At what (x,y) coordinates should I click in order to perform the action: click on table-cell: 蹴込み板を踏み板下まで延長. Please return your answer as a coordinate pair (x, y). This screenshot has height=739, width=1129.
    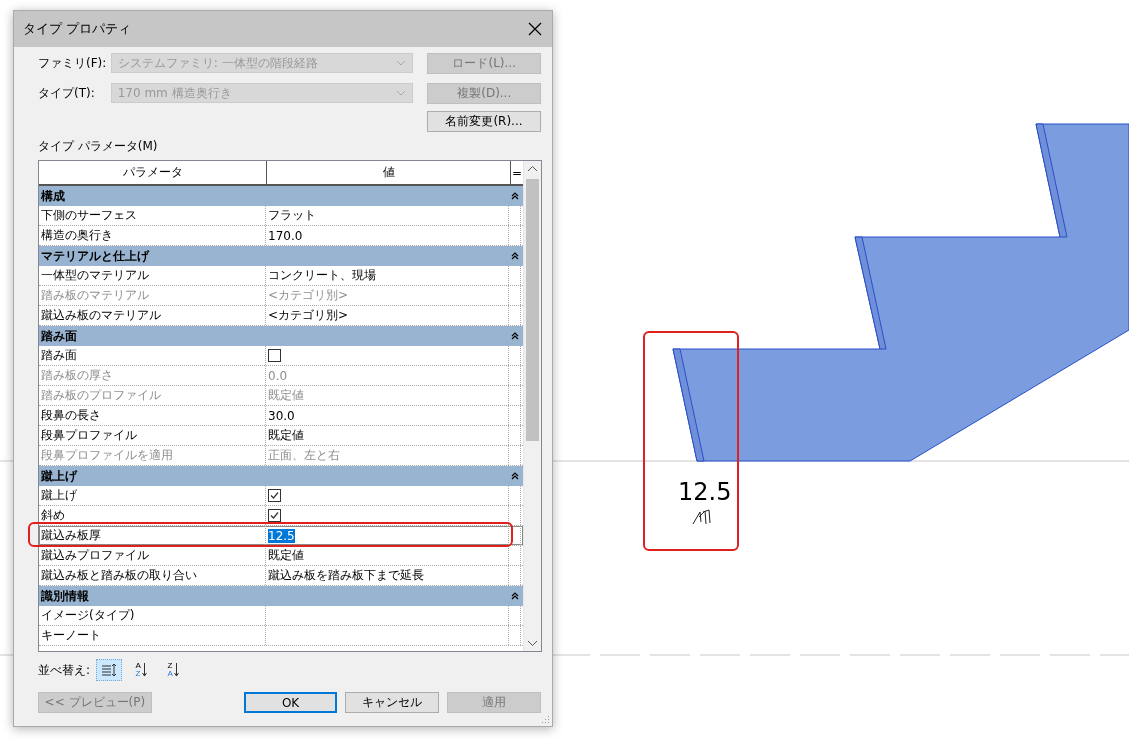
    Looking at the image, I should click on (387, 575).